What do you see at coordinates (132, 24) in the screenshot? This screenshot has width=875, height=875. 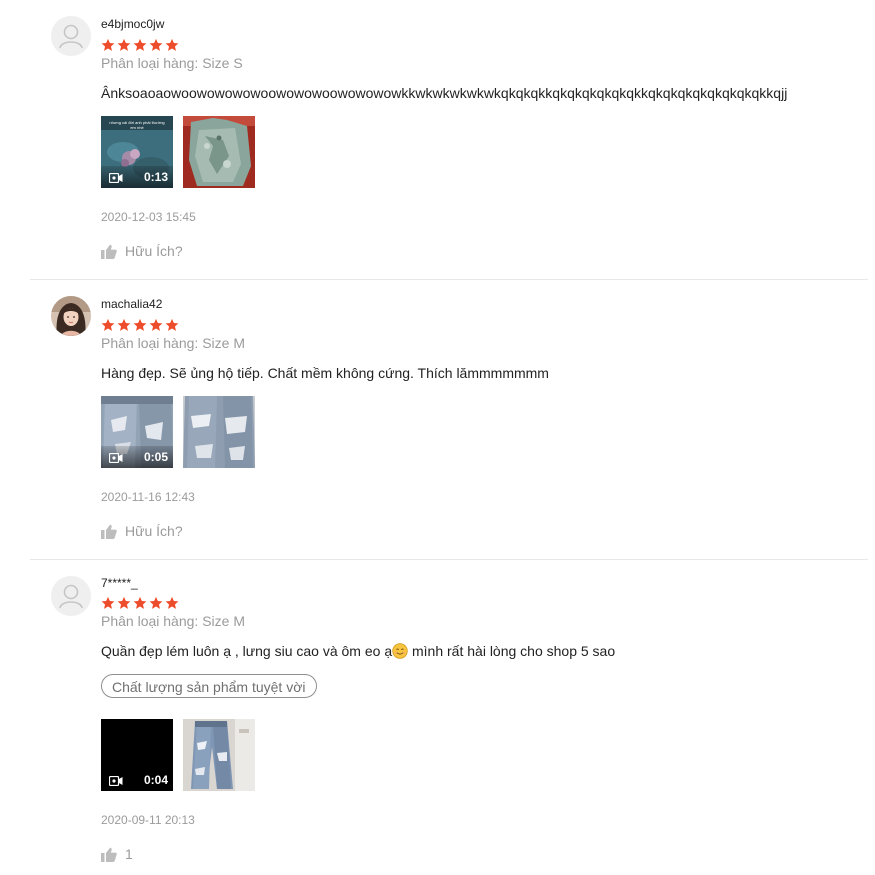 I see `reviewer-username: e4bjmoc0jw` at bounding box center [132, 24].